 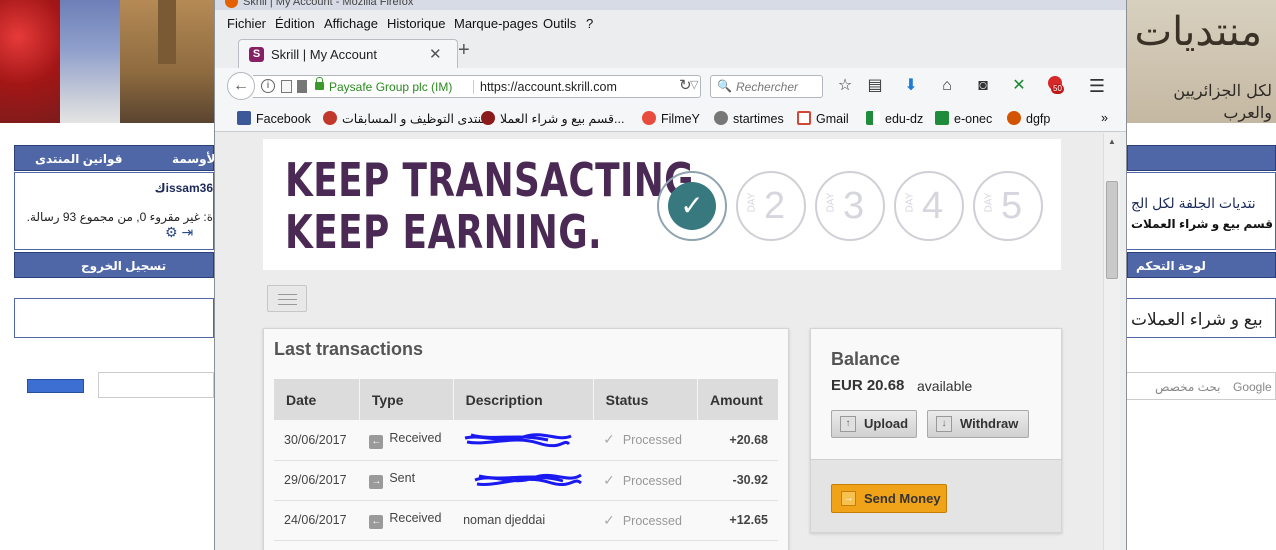 I want to click on page-icon, so click(x=286, y=86).